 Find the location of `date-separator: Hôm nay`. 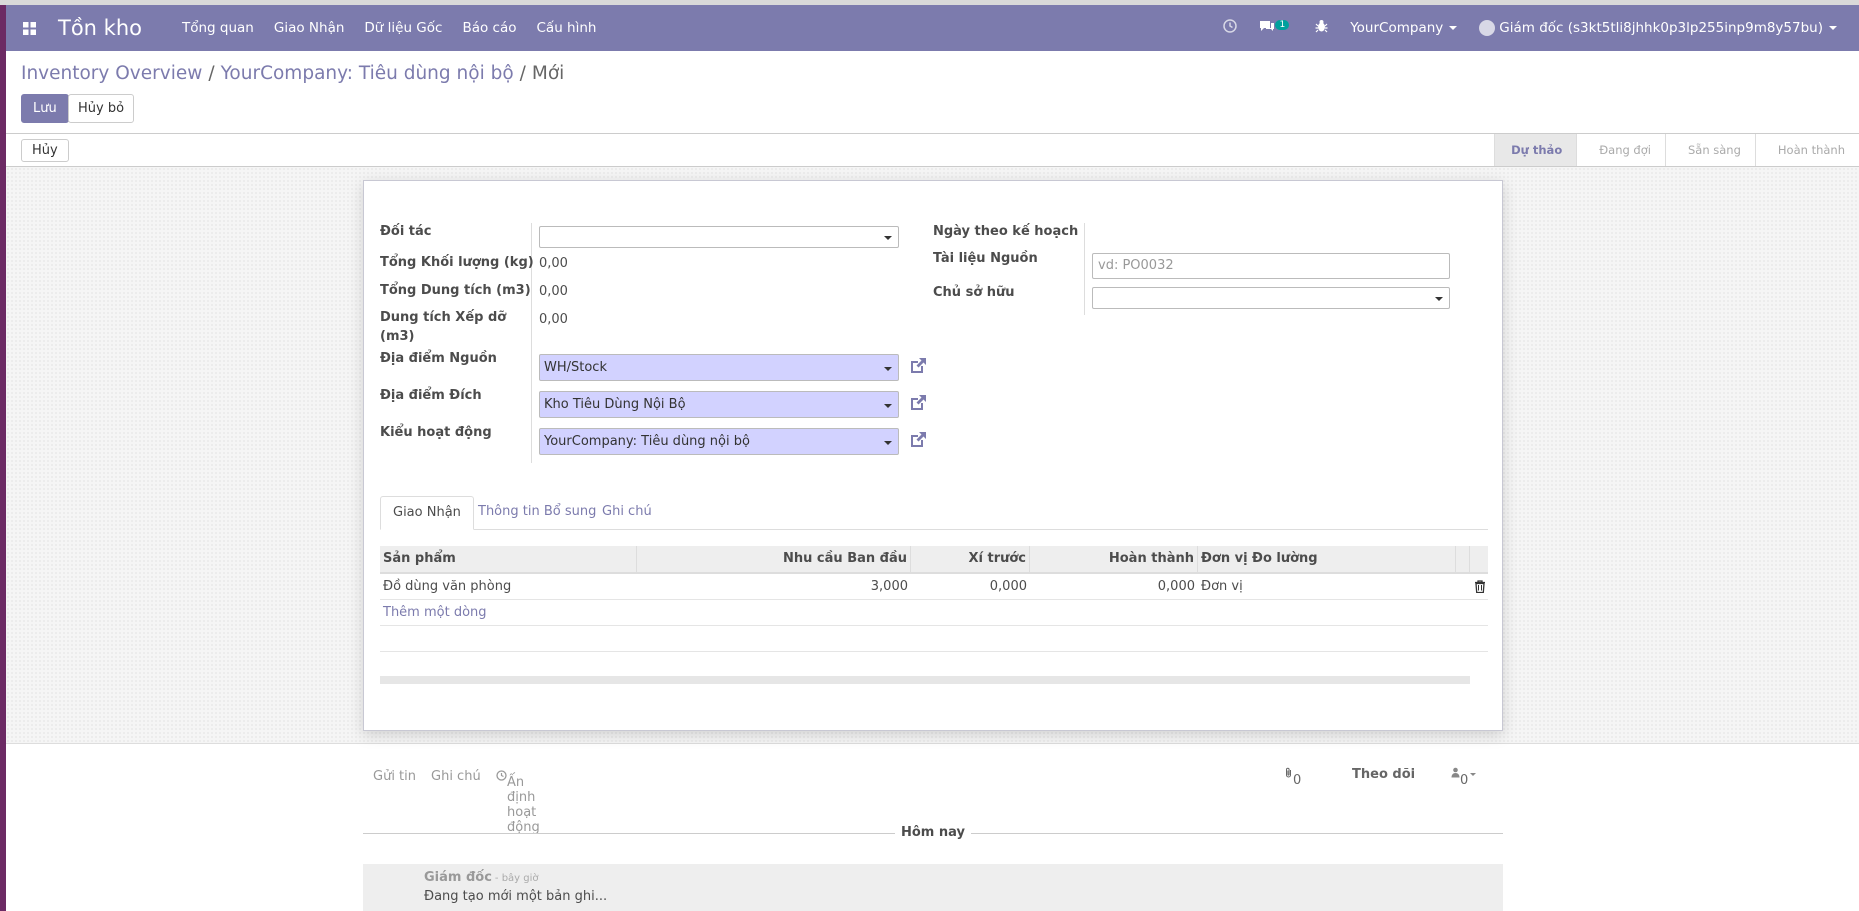

date-separator: Hôm nay is located at coordinates (933, 833).